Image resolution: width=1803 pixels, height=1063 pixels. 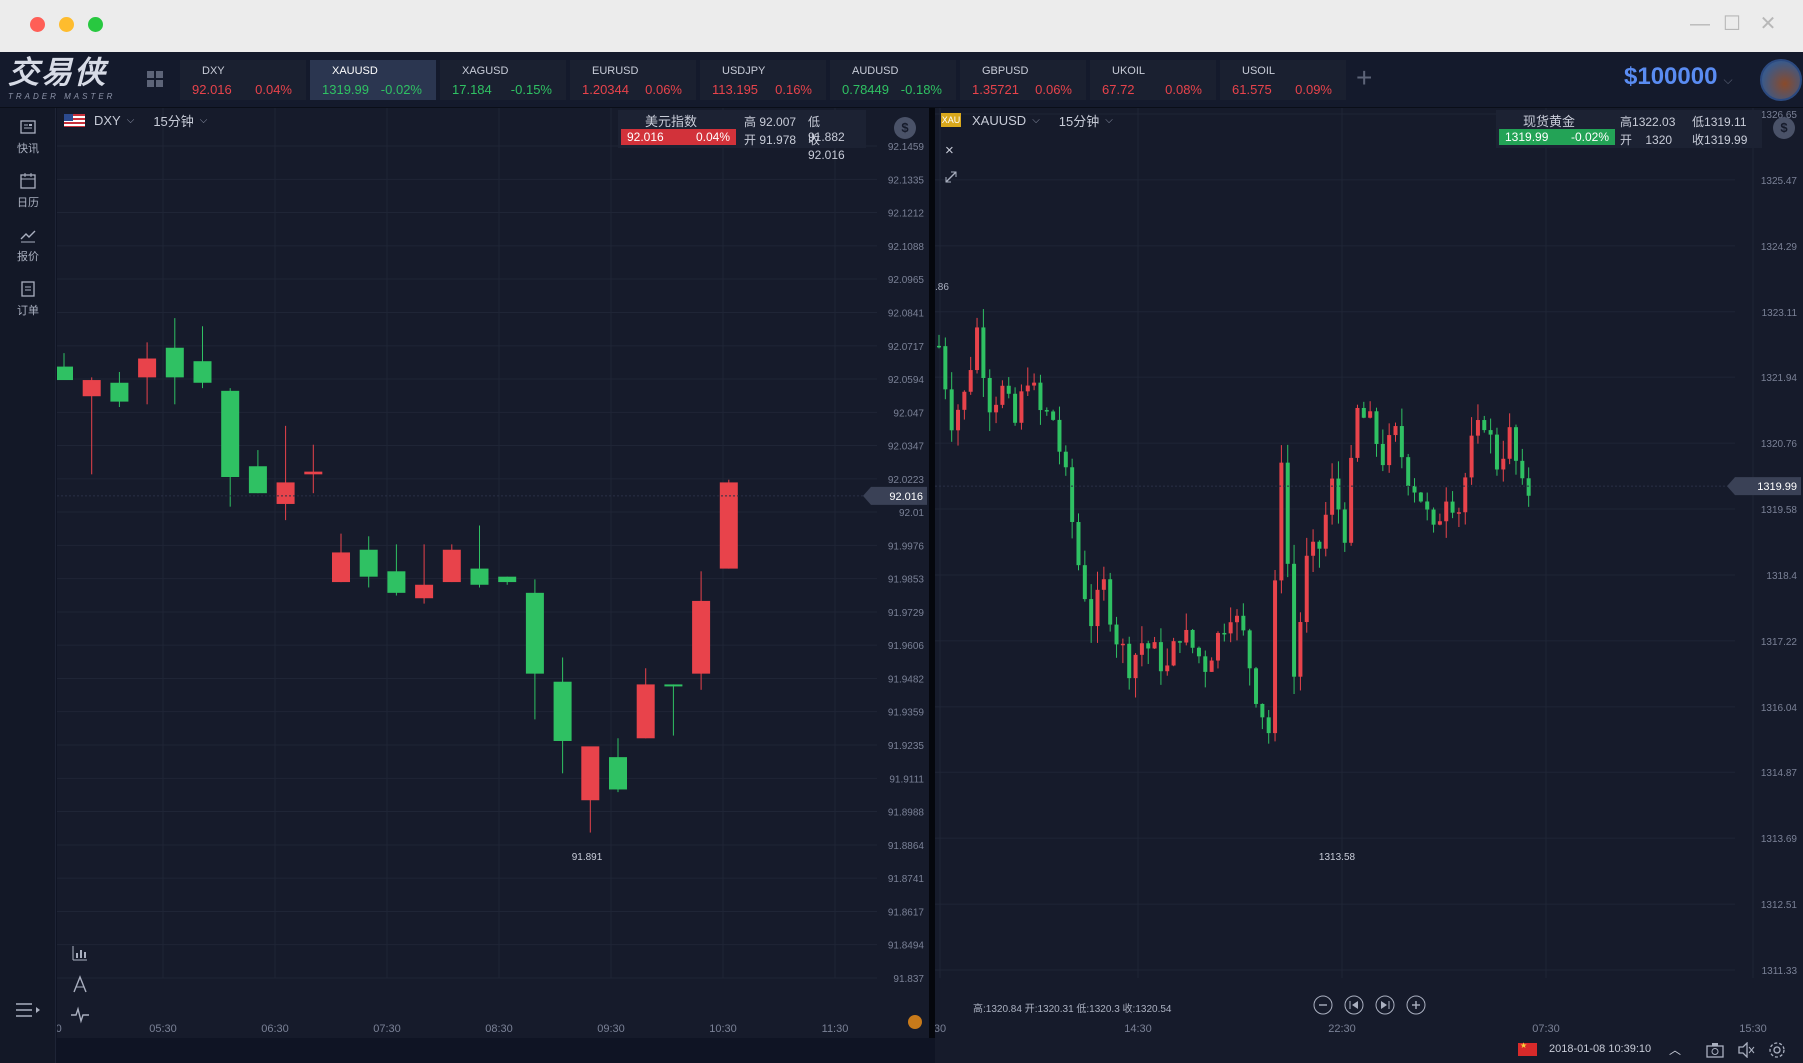 I want to click on ticker-tab-ukoil: UKOIL 67.72 0.08%, so click(x=1153, y=80).